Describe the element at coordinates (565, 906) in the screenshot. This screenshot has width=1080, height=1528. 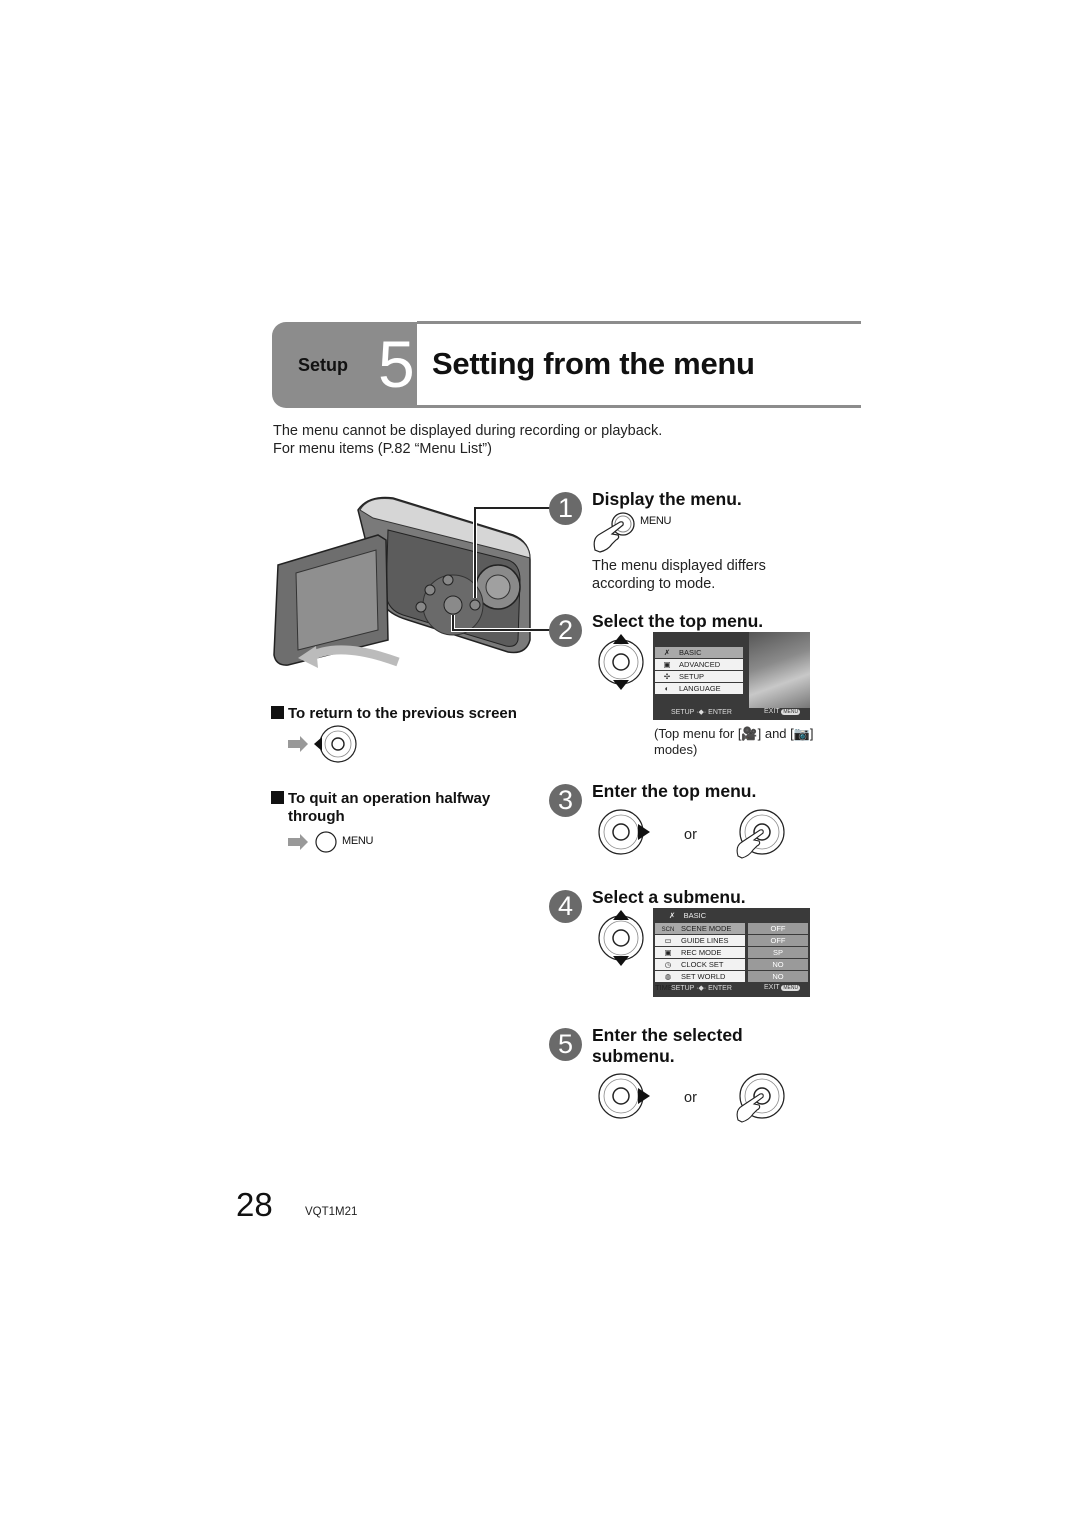
I see `step-4-badge: 4` at that location.